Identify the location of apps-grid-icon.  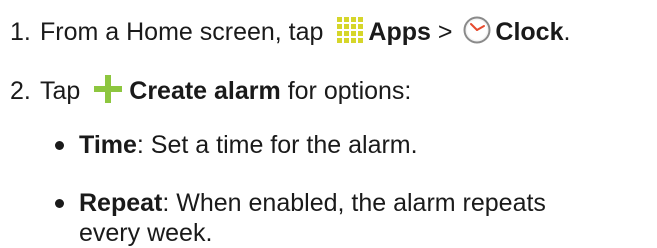
(350, 30).